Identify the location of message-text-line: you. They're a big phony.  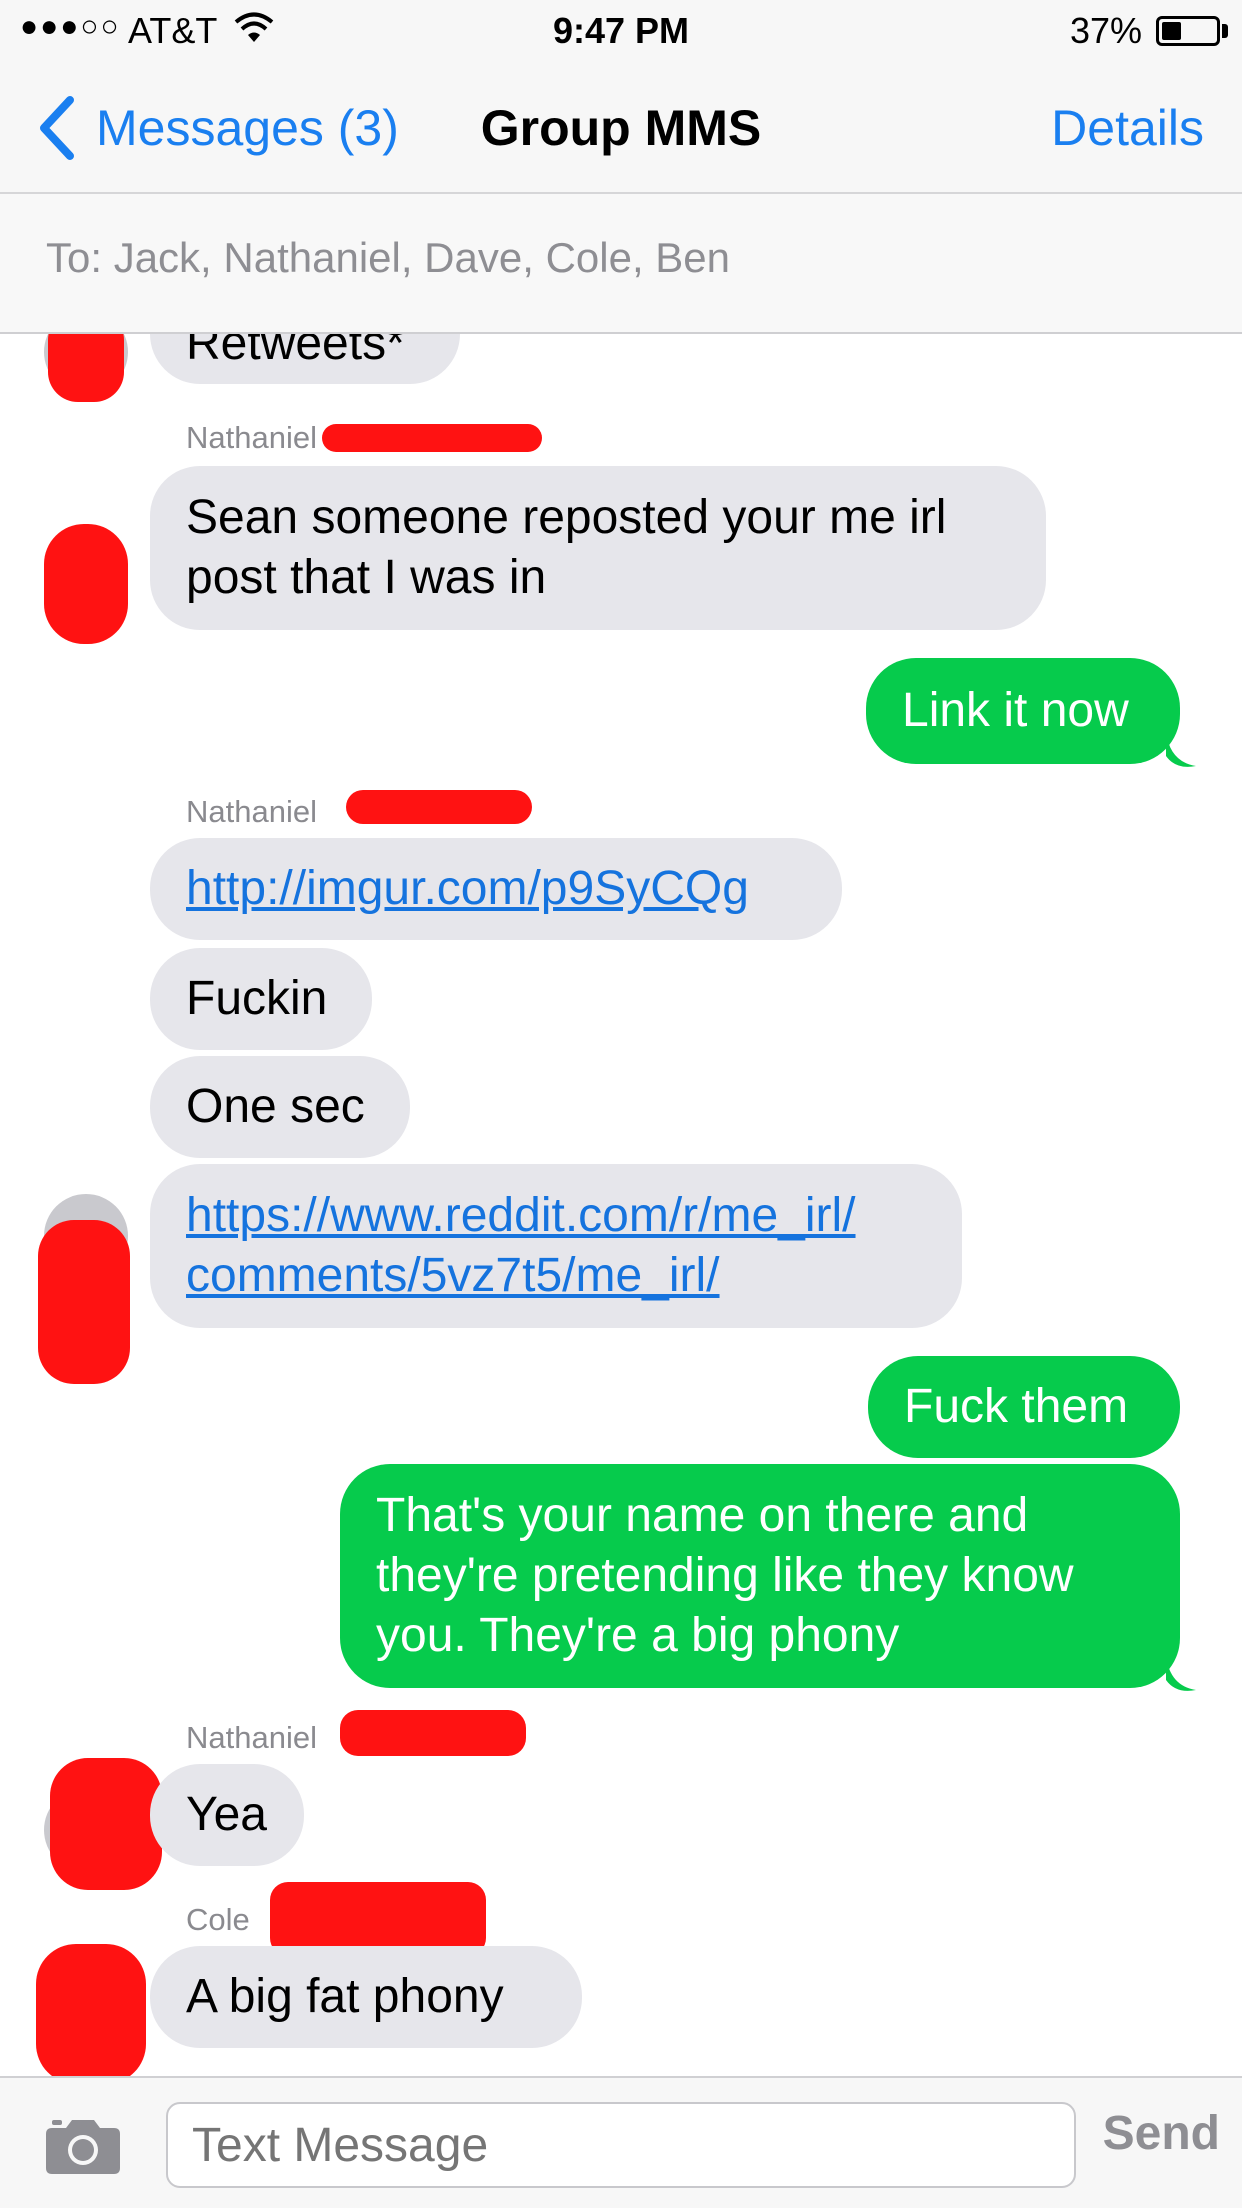
(638, 1635).